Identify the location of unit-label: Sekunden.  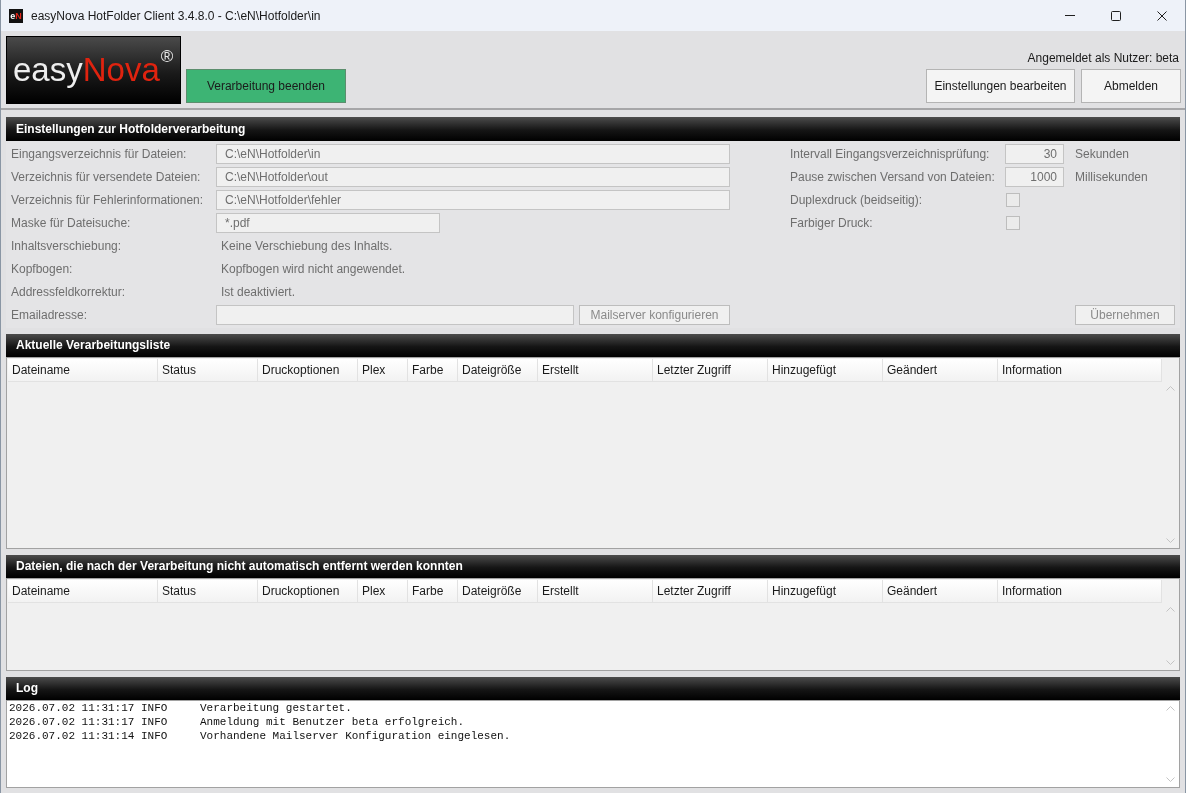
(1102, 154).